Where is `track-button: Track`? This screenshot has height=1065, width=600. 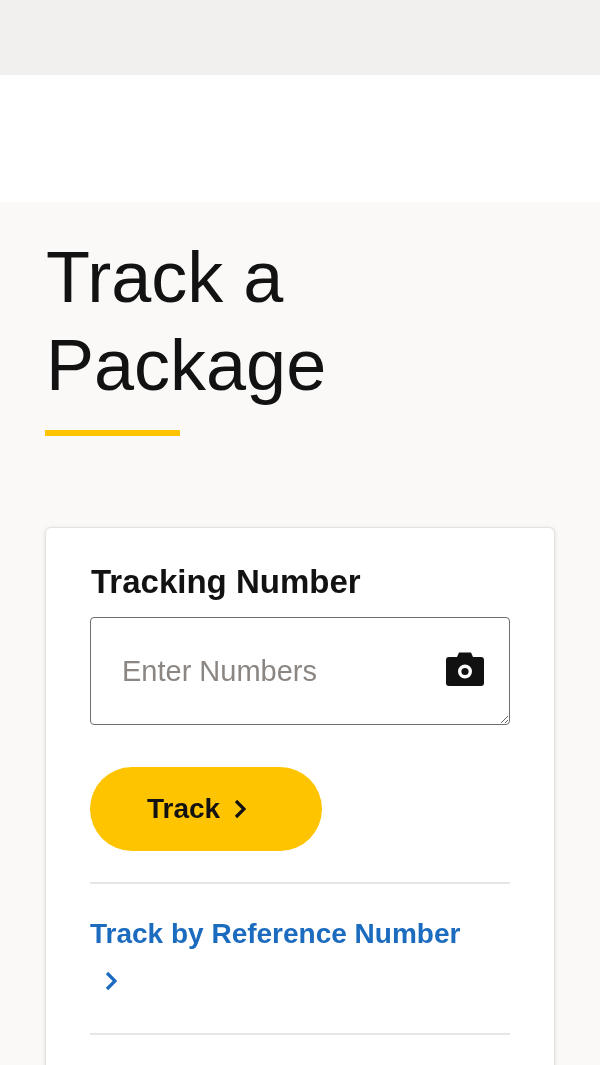 track-button: Track is located at coordinates (206, 809).